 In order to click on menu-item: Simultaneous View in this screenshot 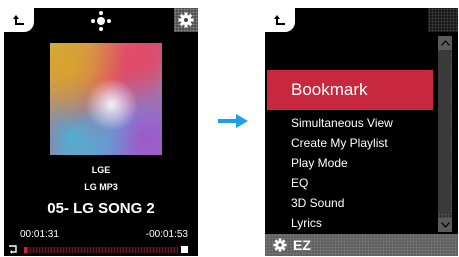, I will do `click(342, 123)`.